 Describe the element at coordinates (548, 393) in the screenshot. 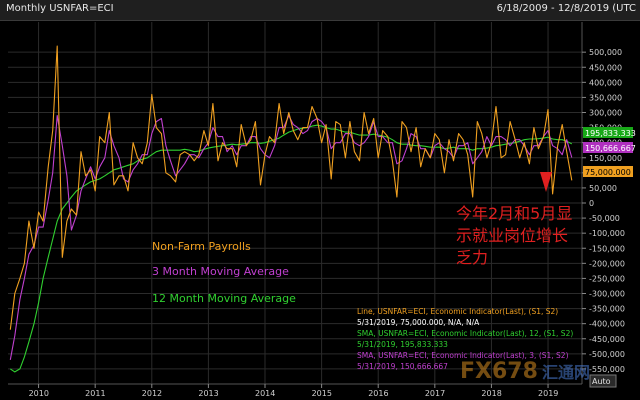

I see `x-tick-label: 2019` at that location.